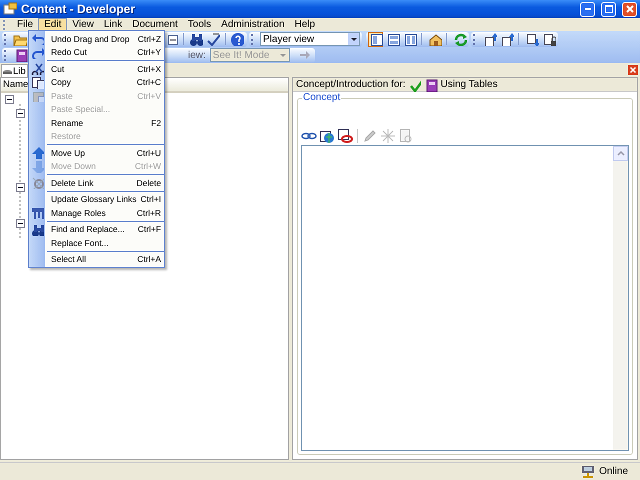  Describe the element at coordinates (96, 213) in the screenshot. I see `menu-item: Manage Roles Ctrl+R` at that location.